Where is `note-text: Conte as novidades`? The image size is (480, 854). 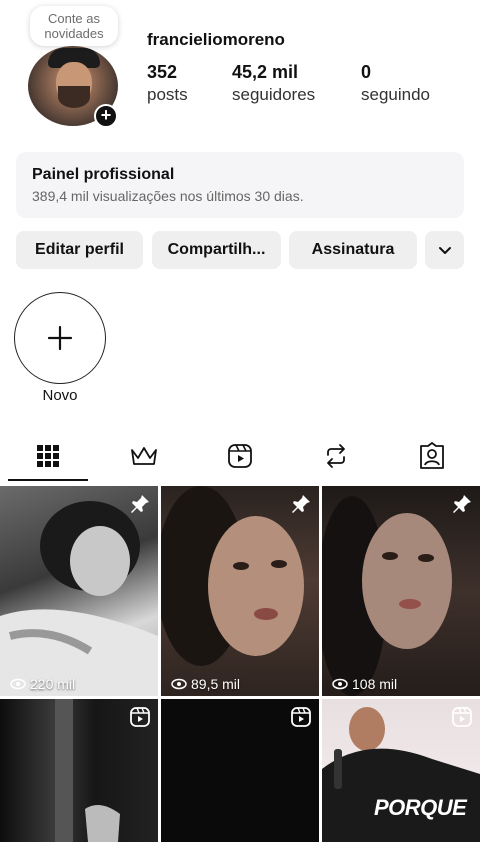
note-text: Conte as novidades is located at coordinates (74, 26).